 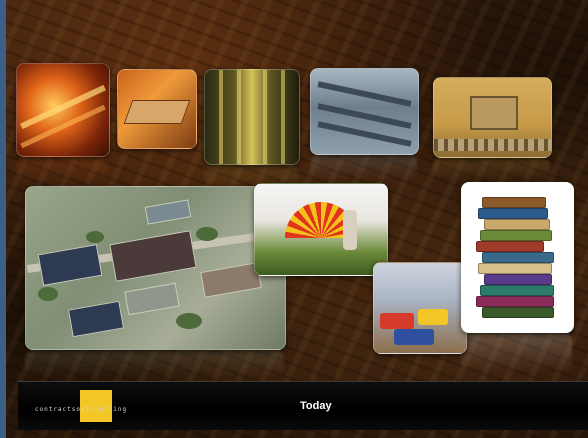 I want to click on steel-slab-image, so click(x=157, y=109).